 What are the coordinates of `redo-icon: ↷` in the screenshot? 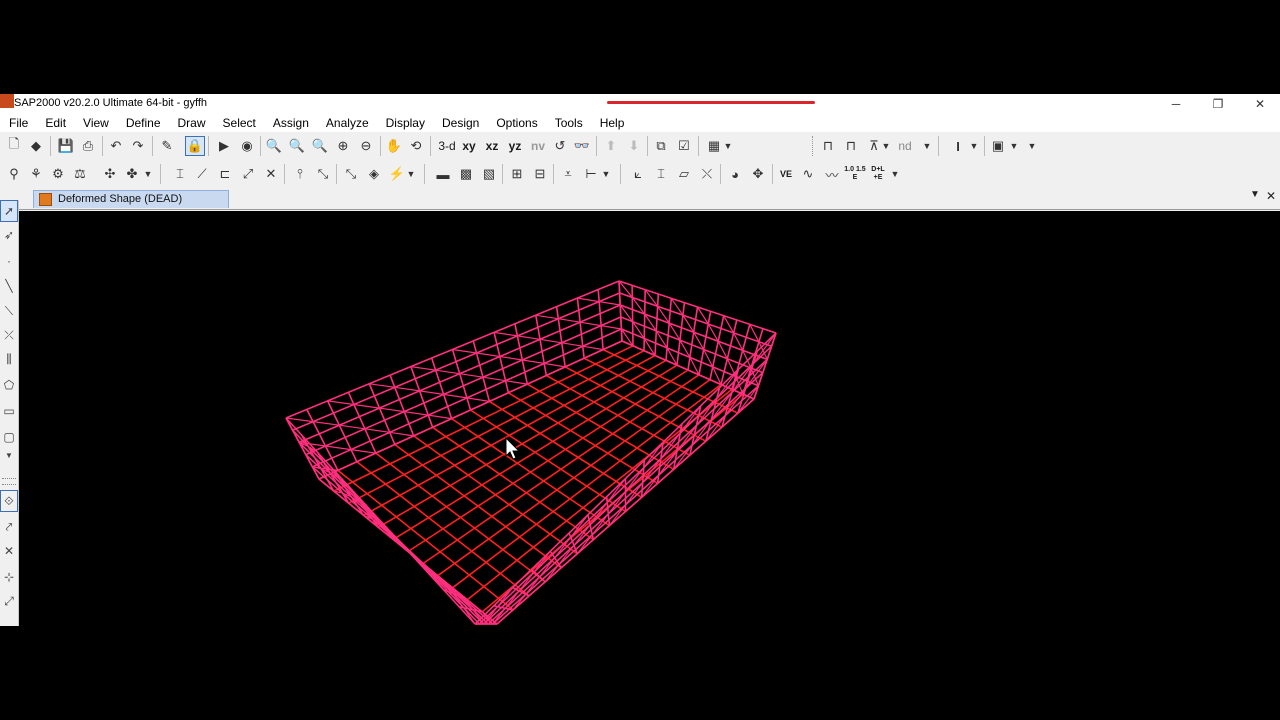 It's located at (138, 146).